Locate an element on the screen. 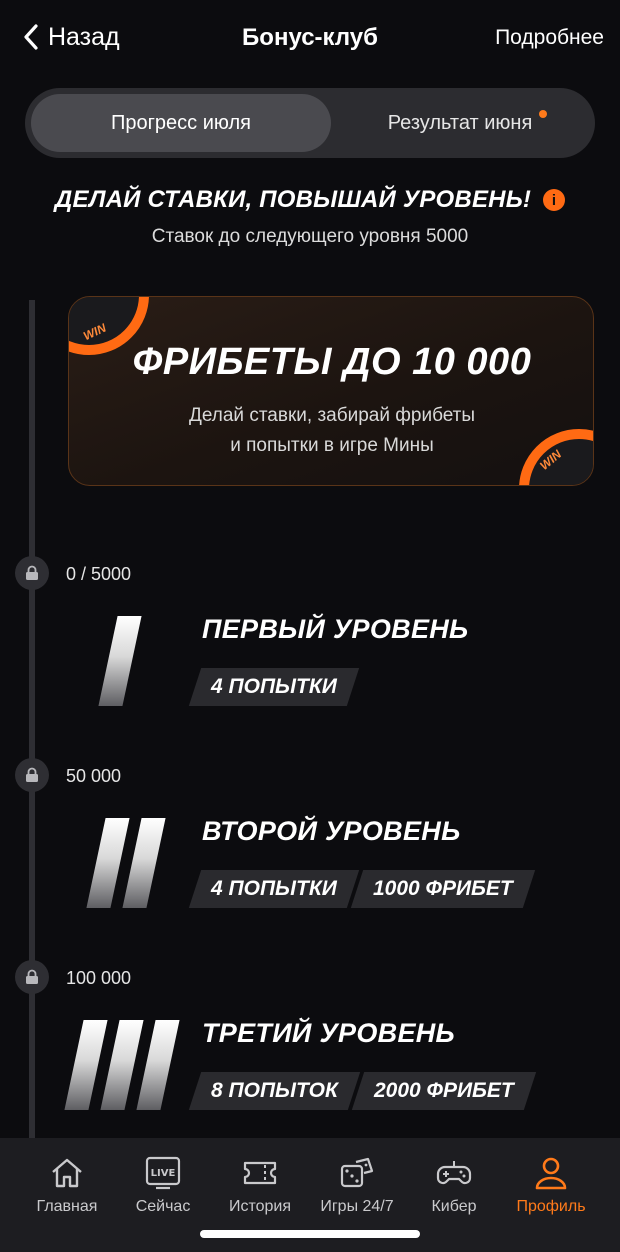  tab-june-result: Результат июня is located at coordinates (460, 123).